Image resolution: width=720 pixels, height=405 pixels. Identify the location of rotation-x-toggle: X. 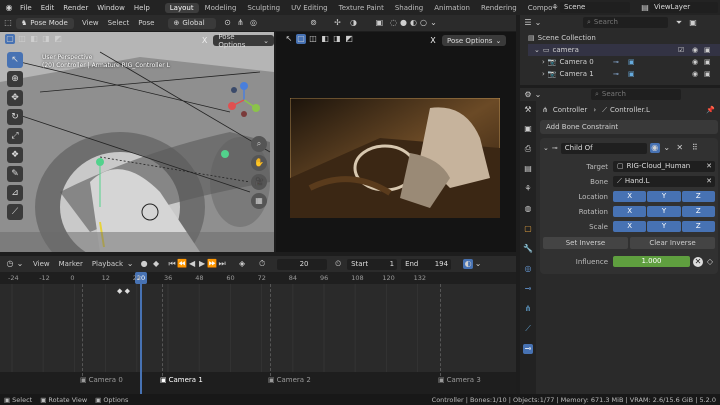
(630, 211).